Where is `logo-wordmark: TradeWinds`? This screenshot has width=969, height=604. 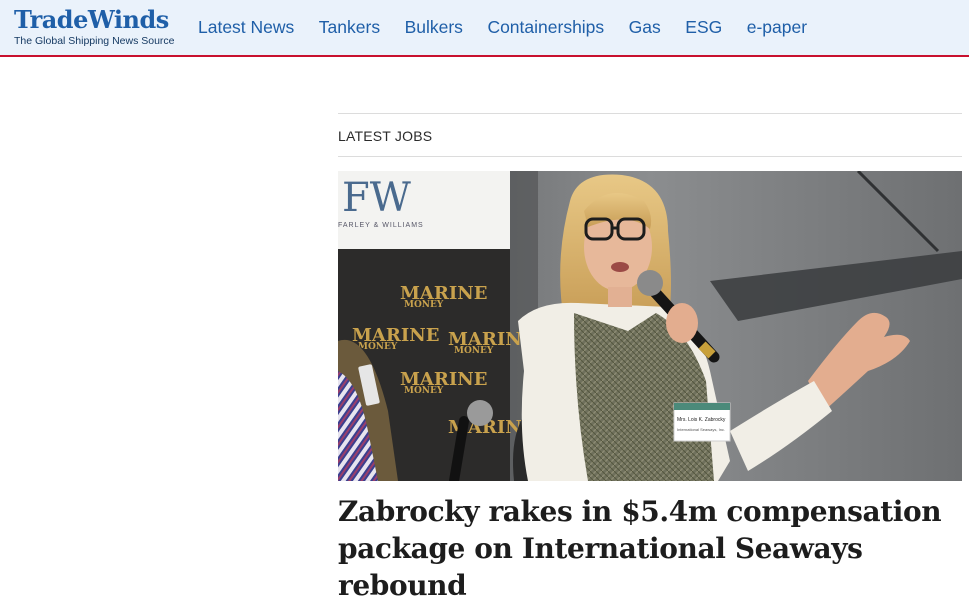 logo-wordmark: TradeWinds is located at coordinates (91, 19).